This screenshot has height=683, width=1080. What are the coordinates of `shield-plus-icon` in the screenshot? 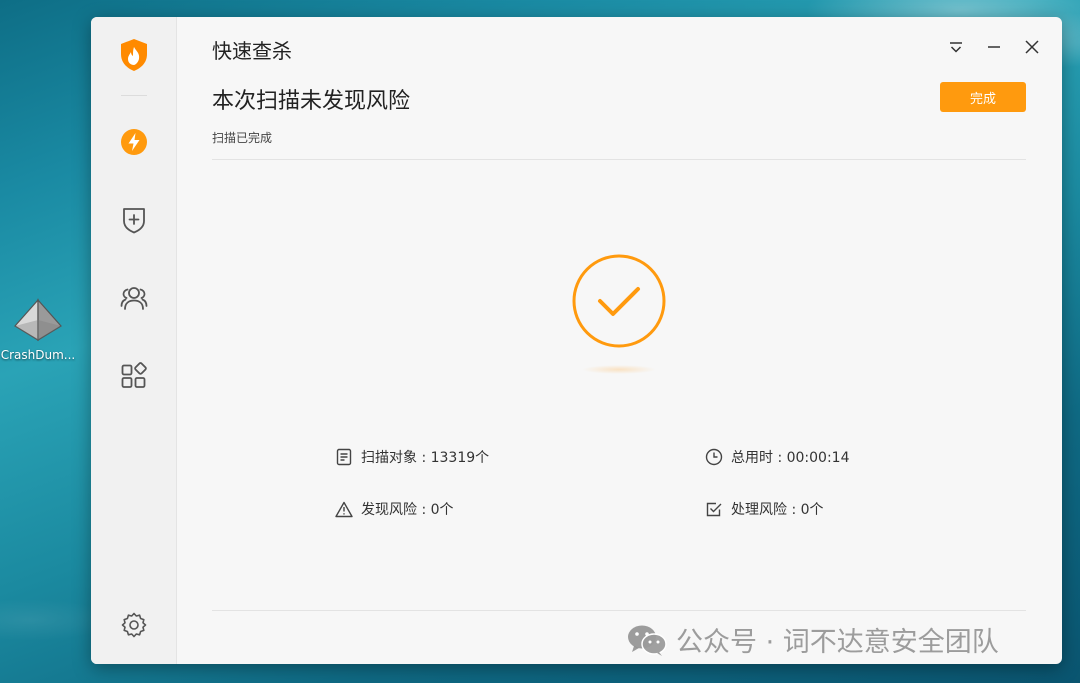 It's located at (134, 221).